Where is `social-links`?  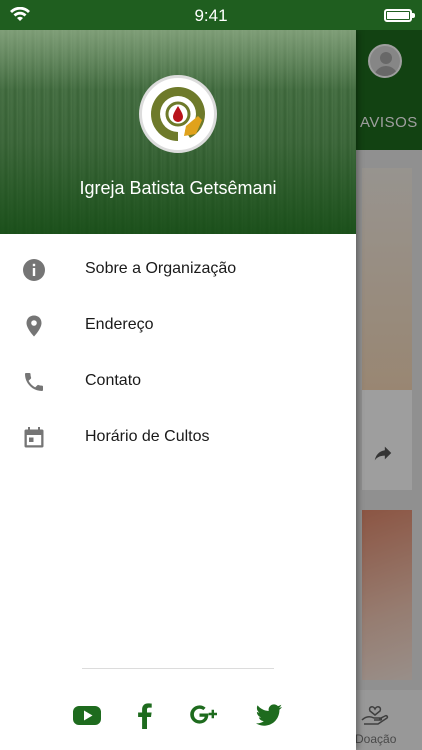
social-links is located at coordinates (178, 715).